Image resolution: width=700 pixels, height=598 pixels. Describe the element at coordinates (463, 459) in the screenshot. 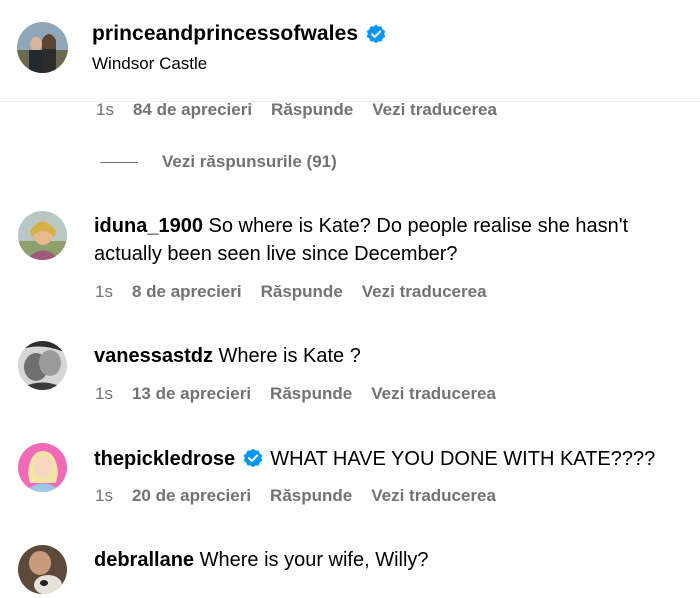

I see `comment-text: WHAT HAVE YOU DONE WITH KATE????` at that location.